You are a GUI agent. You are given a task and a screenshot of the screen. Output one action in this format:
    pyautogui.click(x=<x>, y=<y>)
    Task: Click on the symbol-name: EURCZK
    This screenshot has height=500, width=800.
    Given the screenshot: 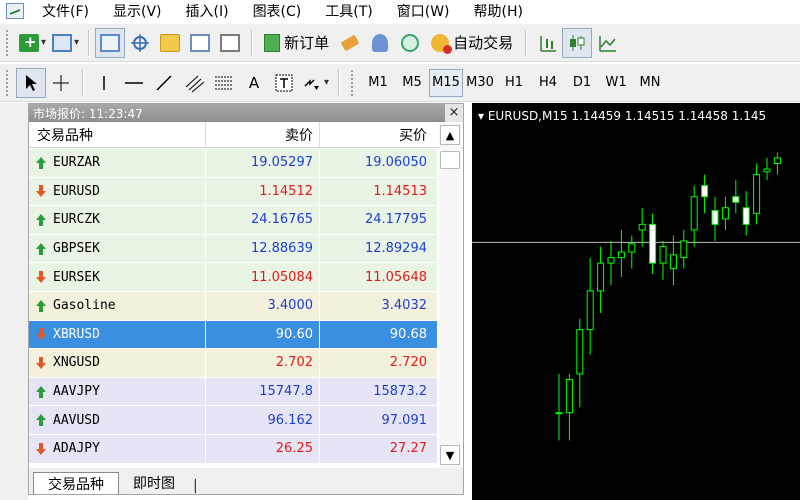 What is the action you would take?
    pyautogui.click(x=76, y=220)
    